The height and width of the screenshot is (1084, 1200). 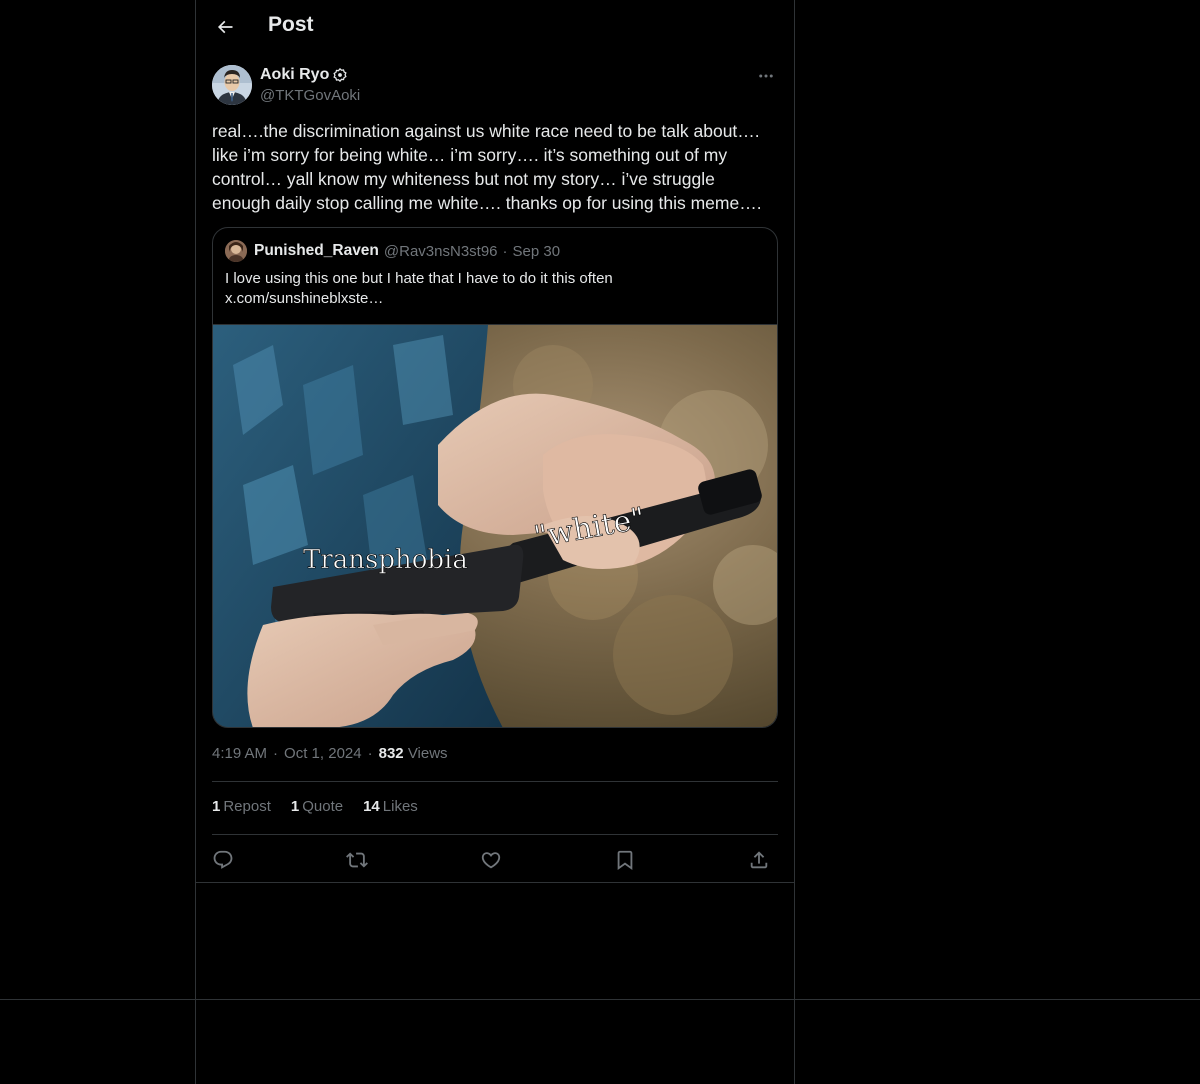 What do you see at coordinates (323, 753) in the screenshot?
I see `post-date: Oct 1, 2024` at bounding box center [323, 753].